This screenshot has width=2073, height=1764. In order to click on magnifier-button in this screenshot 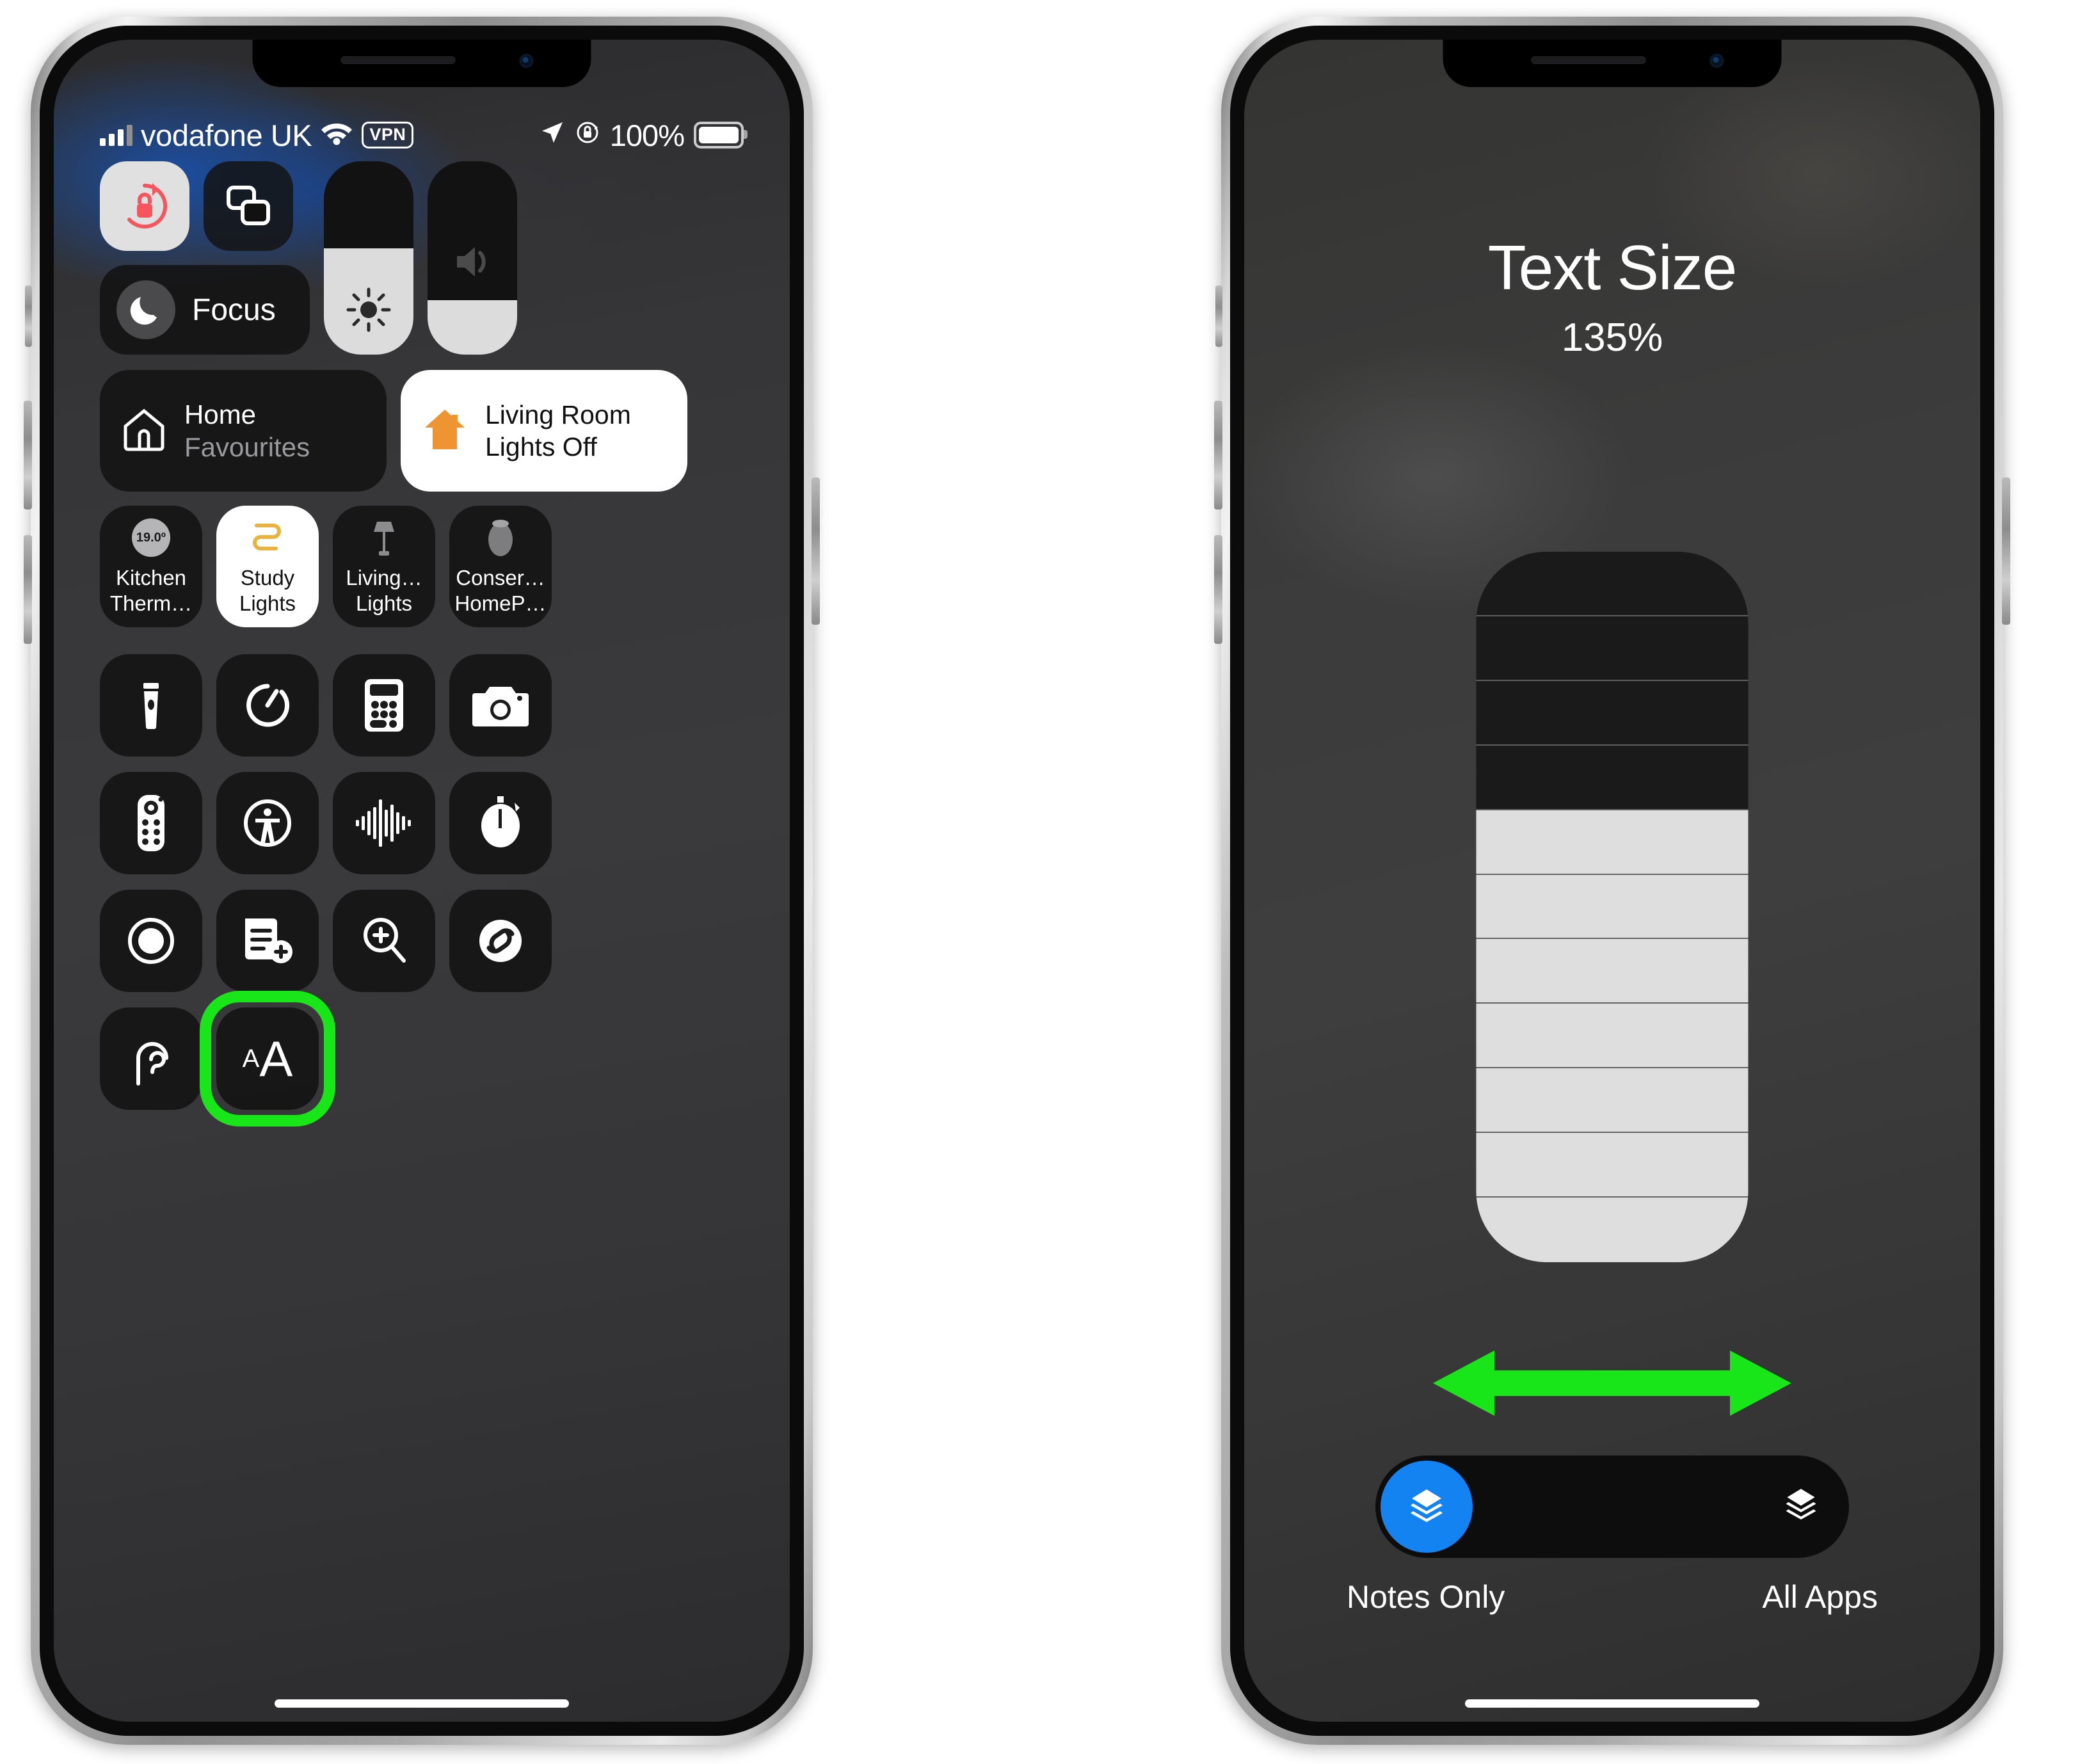, I will do `click(384, 941)`.